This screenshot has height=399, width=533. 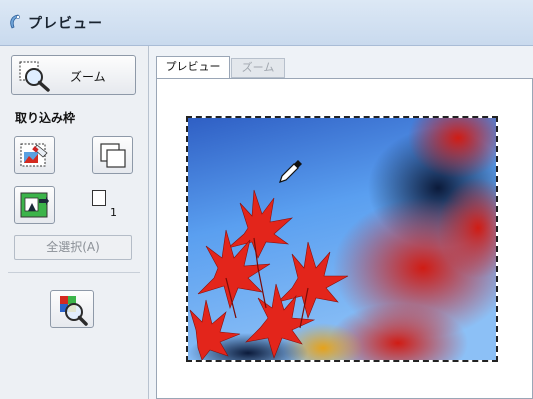 I want to click on tab-preview: プレビュー, so click(x=193, y=67).